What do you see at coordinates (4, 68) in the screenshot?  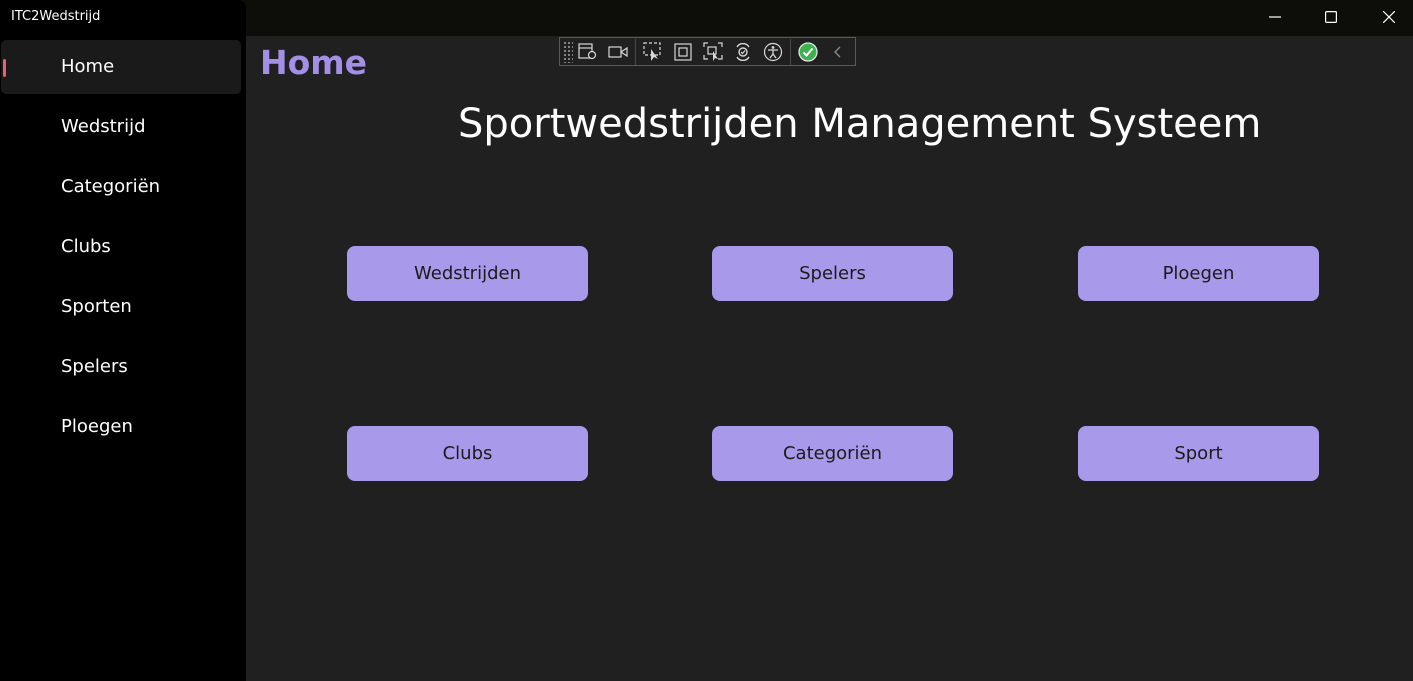 I see `selection-indicator` at bounding box center [4, 68].